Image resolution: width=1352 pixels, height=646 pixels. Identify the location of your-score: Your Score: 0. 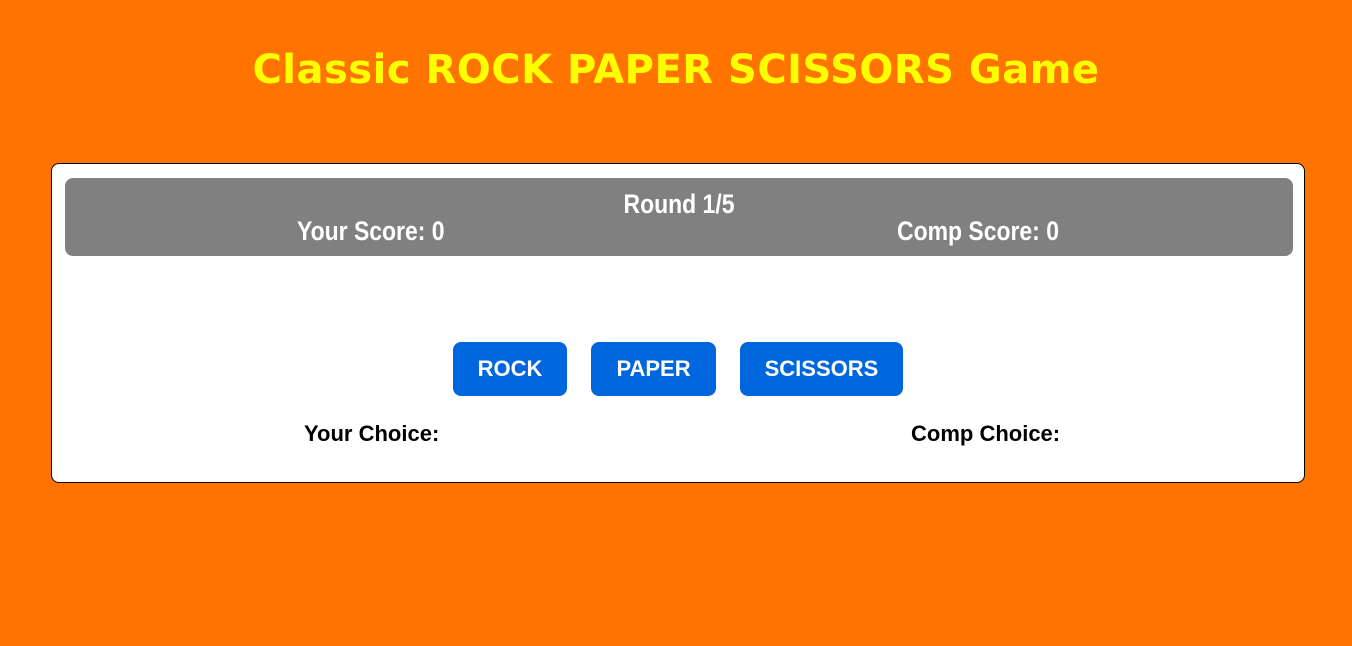
(371, 231).